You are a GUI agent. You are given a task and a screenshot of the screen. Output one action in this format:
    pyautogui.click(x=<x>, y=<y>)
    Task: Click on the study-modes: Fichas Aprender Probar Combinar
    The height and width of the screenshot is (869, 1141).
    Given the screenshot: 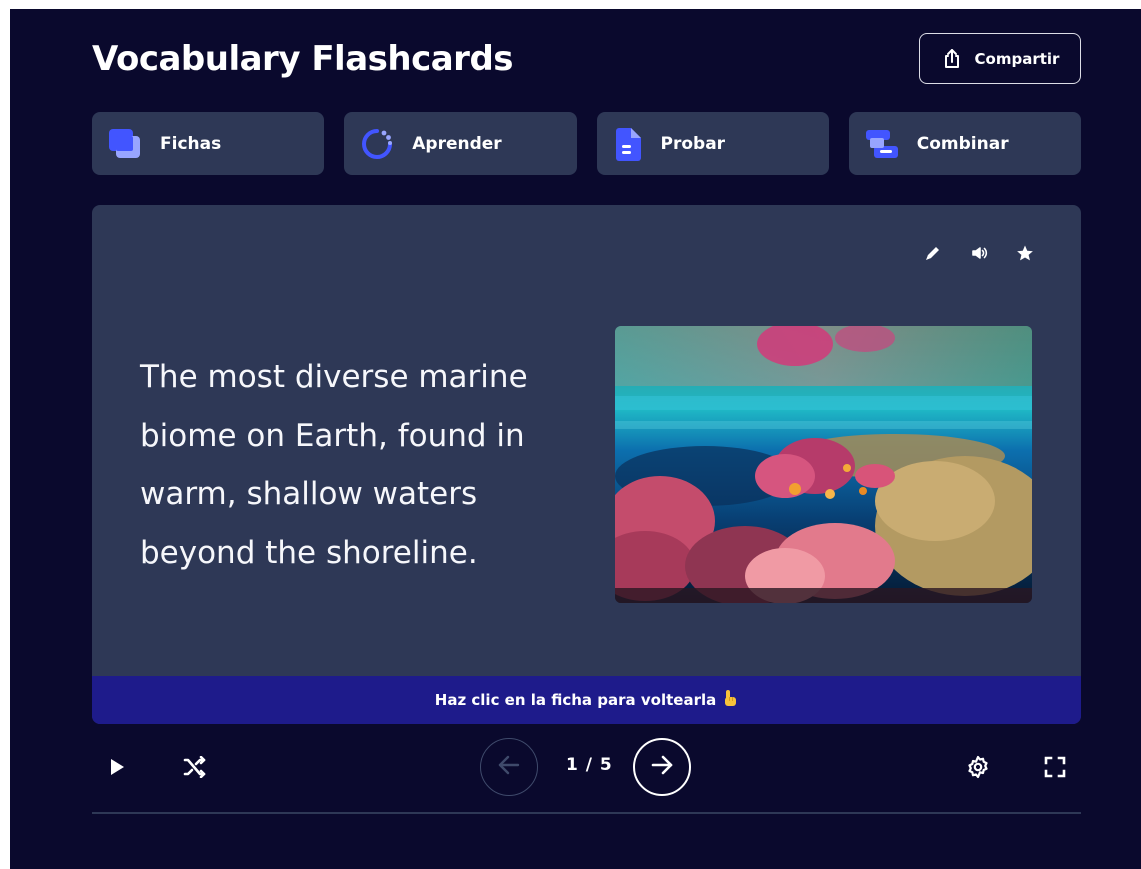 What is the action you would take?
    pyautogui.click(x=586, y=143)
    